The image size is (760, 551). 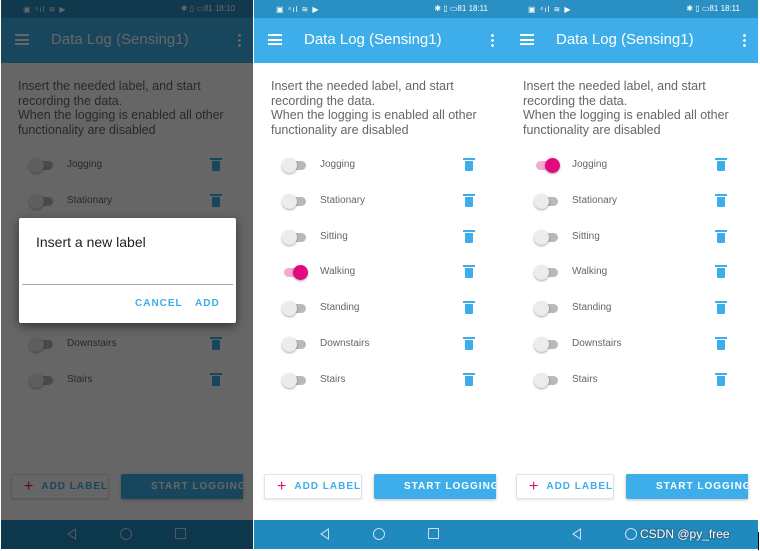 I want to click on nav-bar, so click(x=380, y=534).